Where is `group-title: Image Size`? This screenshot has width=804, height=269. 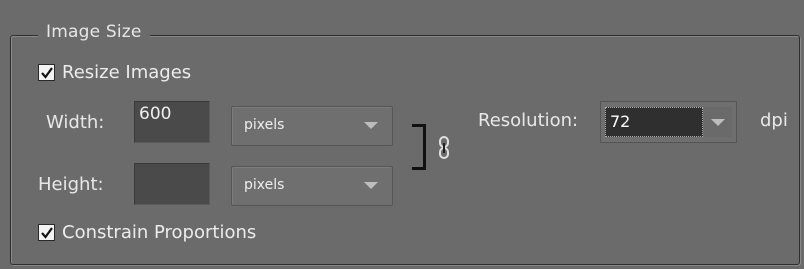 group-title: Image Size is located at coordinates (94, 32).